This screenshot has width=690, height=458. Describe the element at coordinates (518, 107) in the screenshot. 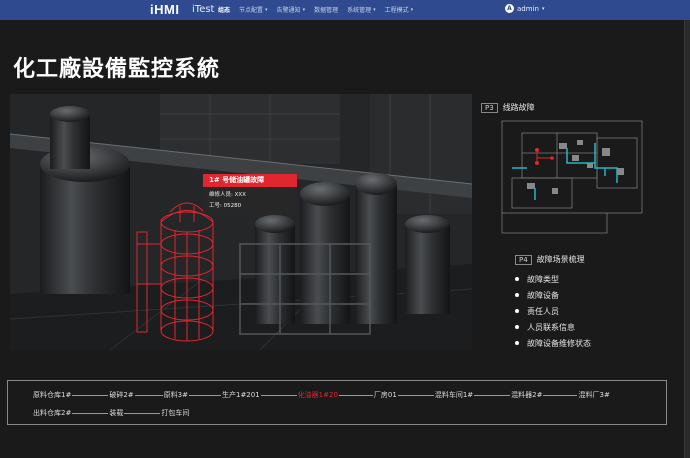

I see `panel-p3-title: 线路故障` at that location.